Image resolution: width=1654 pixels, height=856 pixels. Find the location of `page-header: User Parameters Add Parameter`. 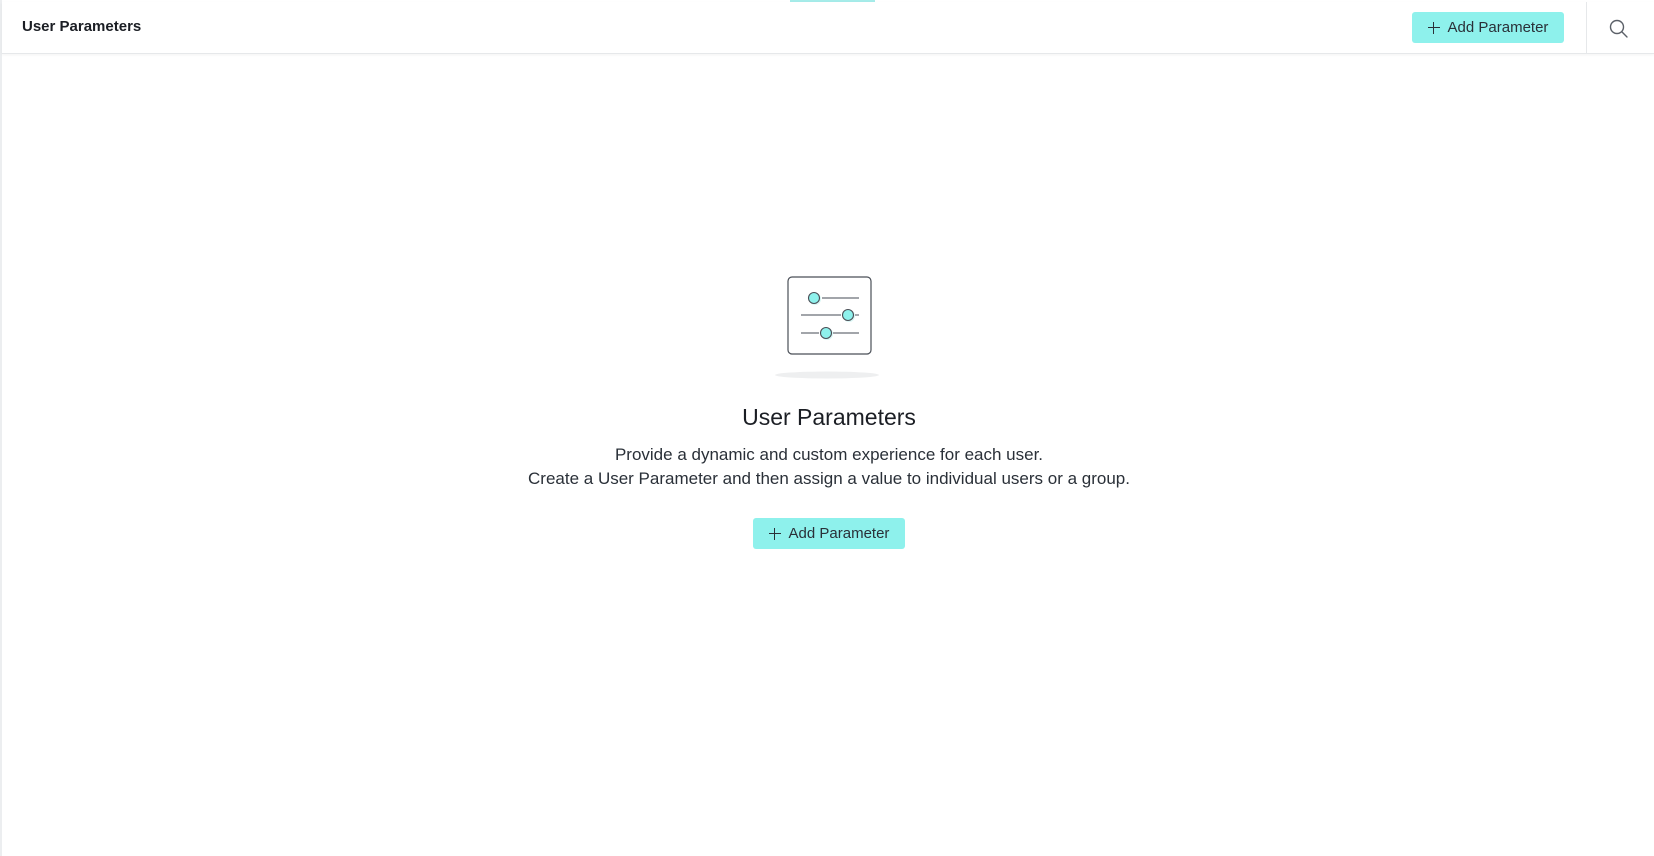

page-header: User Parameters Add Parameter is located at coordinates (828, 28).